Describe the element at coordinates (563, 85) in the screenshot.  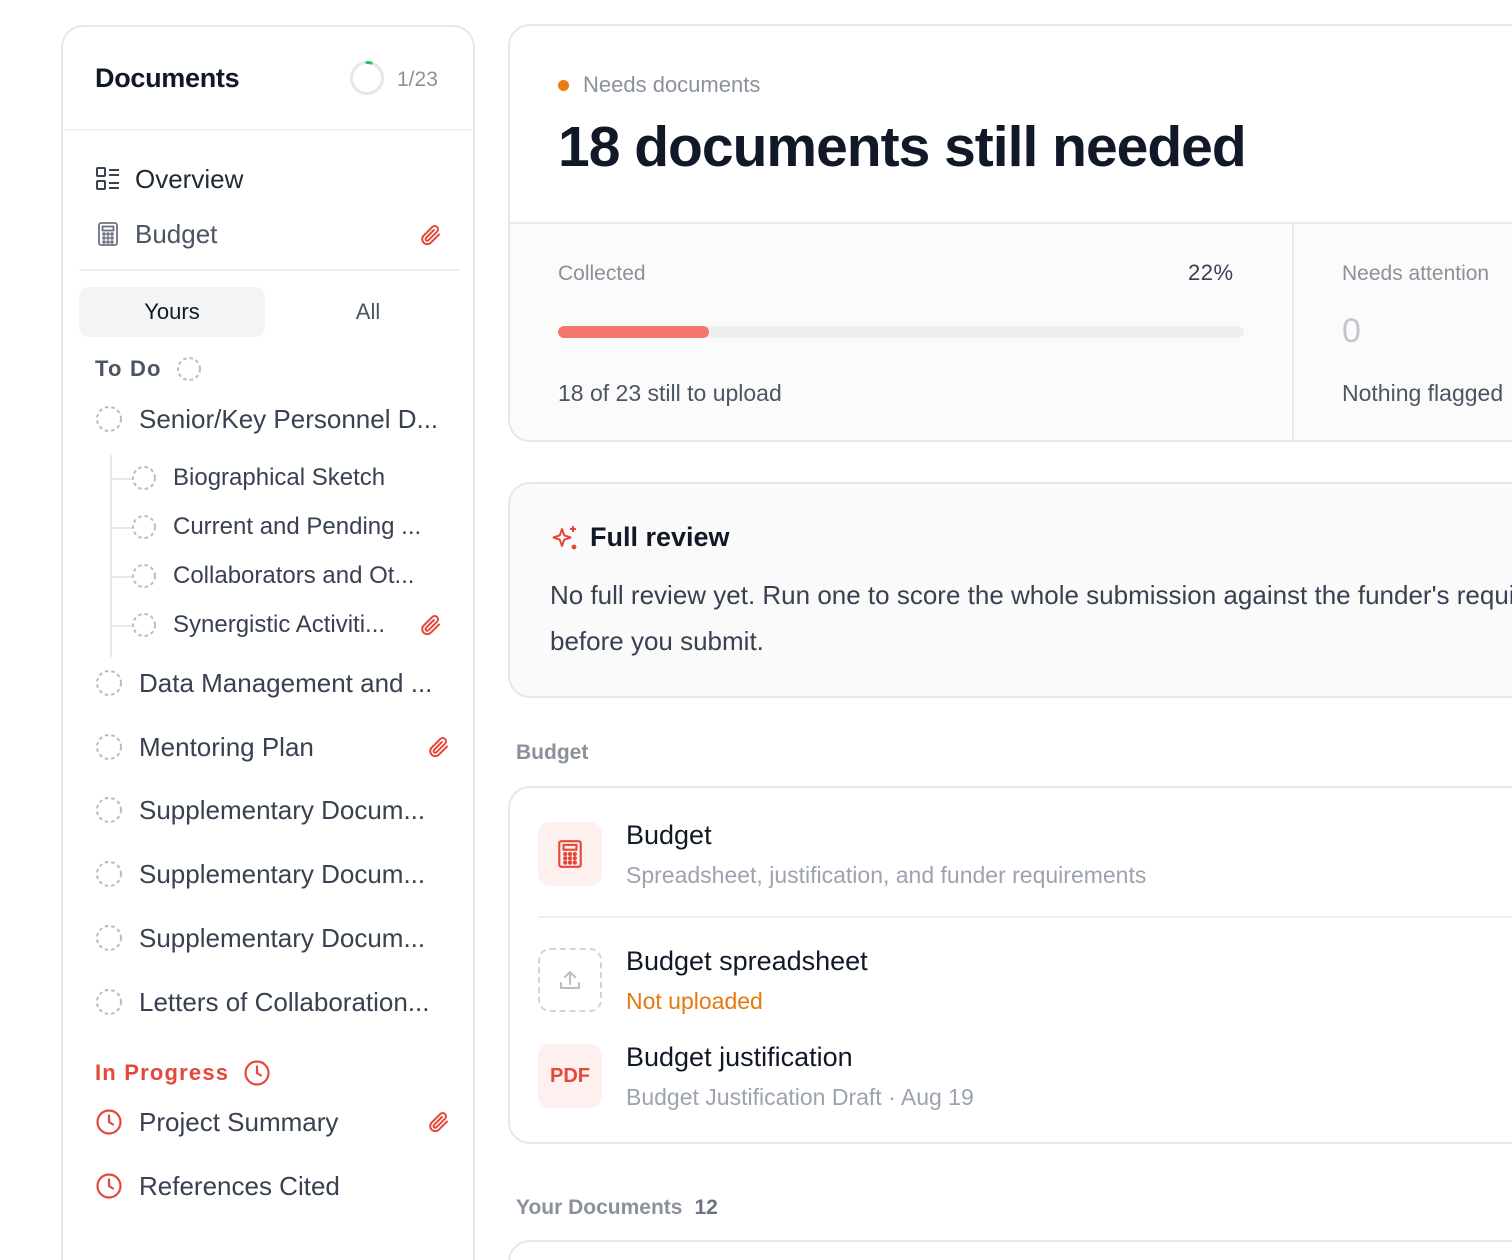
I see `status-dot` at that location.